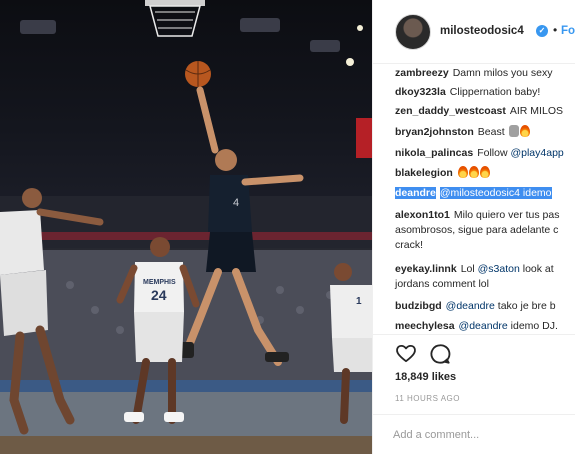  What do you see at coordinates (425, 326) in the screenshot?
I see `comment-username: meechylesa` at bounding box center [425, 326].